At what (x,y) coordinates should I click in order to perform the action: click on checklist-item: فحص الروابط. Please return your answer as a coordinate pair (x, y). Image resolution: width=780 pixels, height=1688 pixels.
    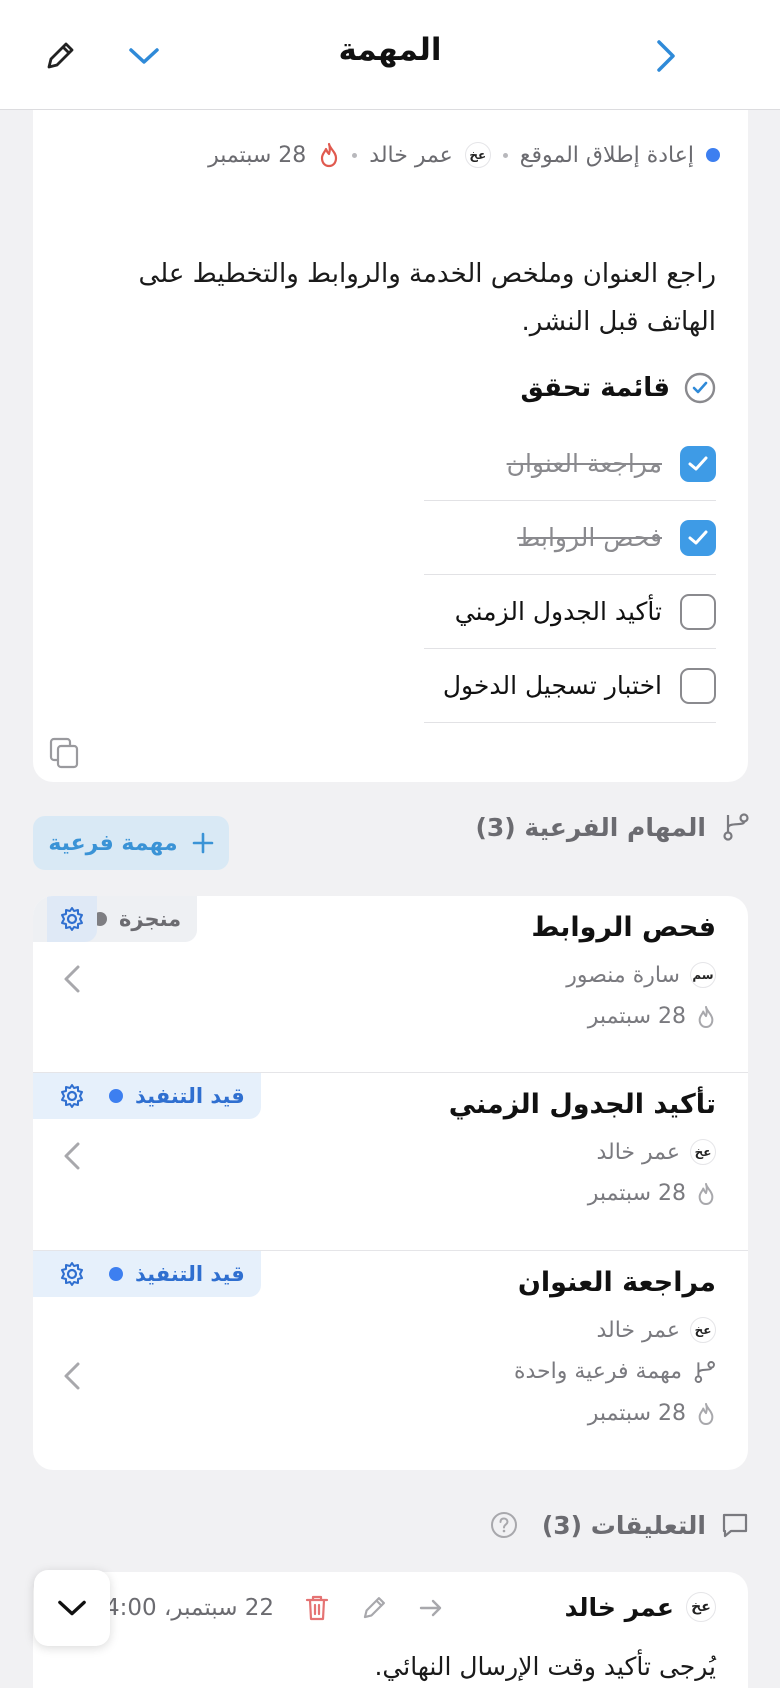
    Looking at the image, I should click on (570, 538).